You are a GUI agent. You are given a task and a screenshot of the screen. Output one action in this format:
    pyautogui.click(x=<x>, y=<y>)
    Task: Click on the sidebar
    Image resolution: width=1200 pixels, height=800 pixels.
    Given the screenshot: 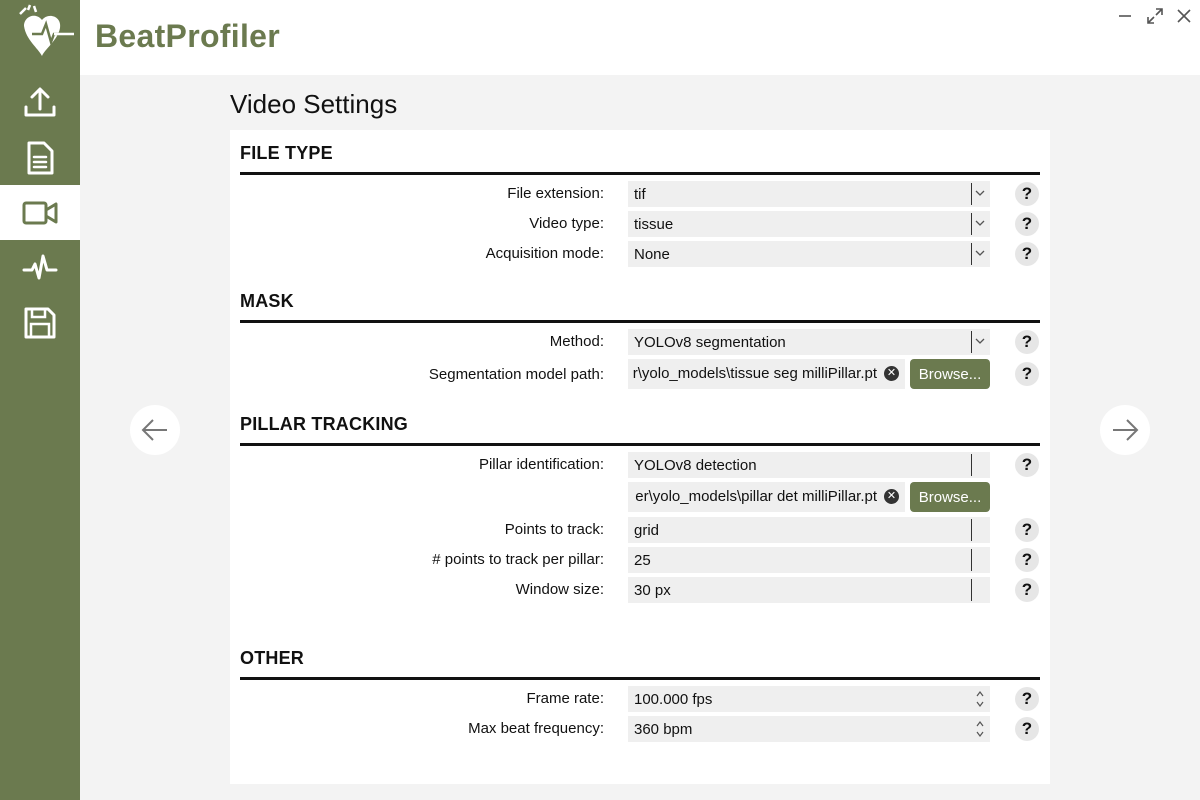 What is the action you would take?
    pyautogui.click(x=40, y=400)
    